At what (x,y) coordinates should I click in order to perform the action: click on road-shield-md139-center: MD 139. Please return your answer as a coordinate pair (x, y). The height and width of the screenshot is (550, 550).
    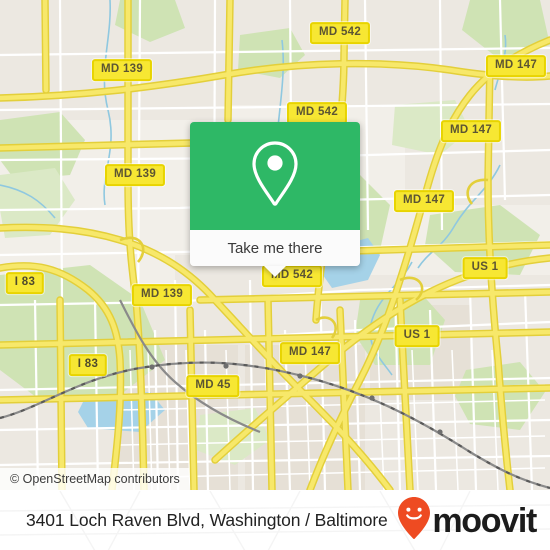
    Looking at the image, I should click on (162, 295).